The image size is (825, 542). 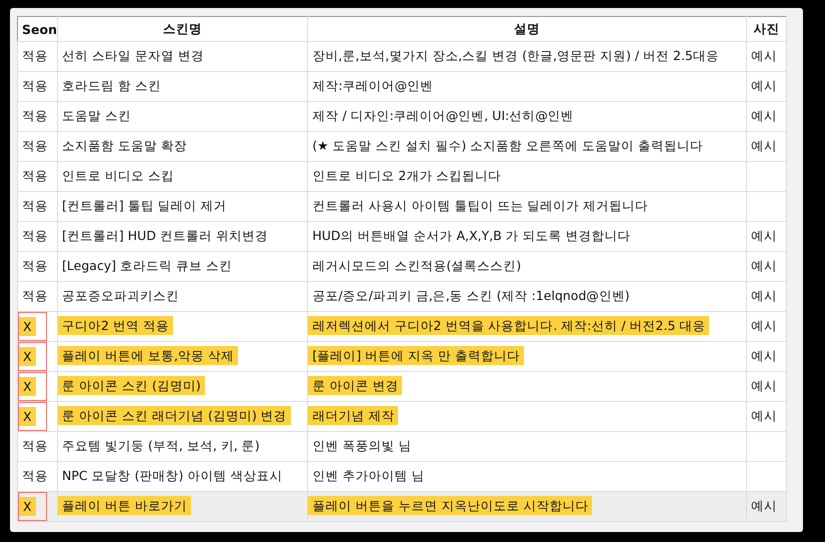 I want to click on description-text: 인벤 폭풍의빛 님, so click(x=362, y=445).